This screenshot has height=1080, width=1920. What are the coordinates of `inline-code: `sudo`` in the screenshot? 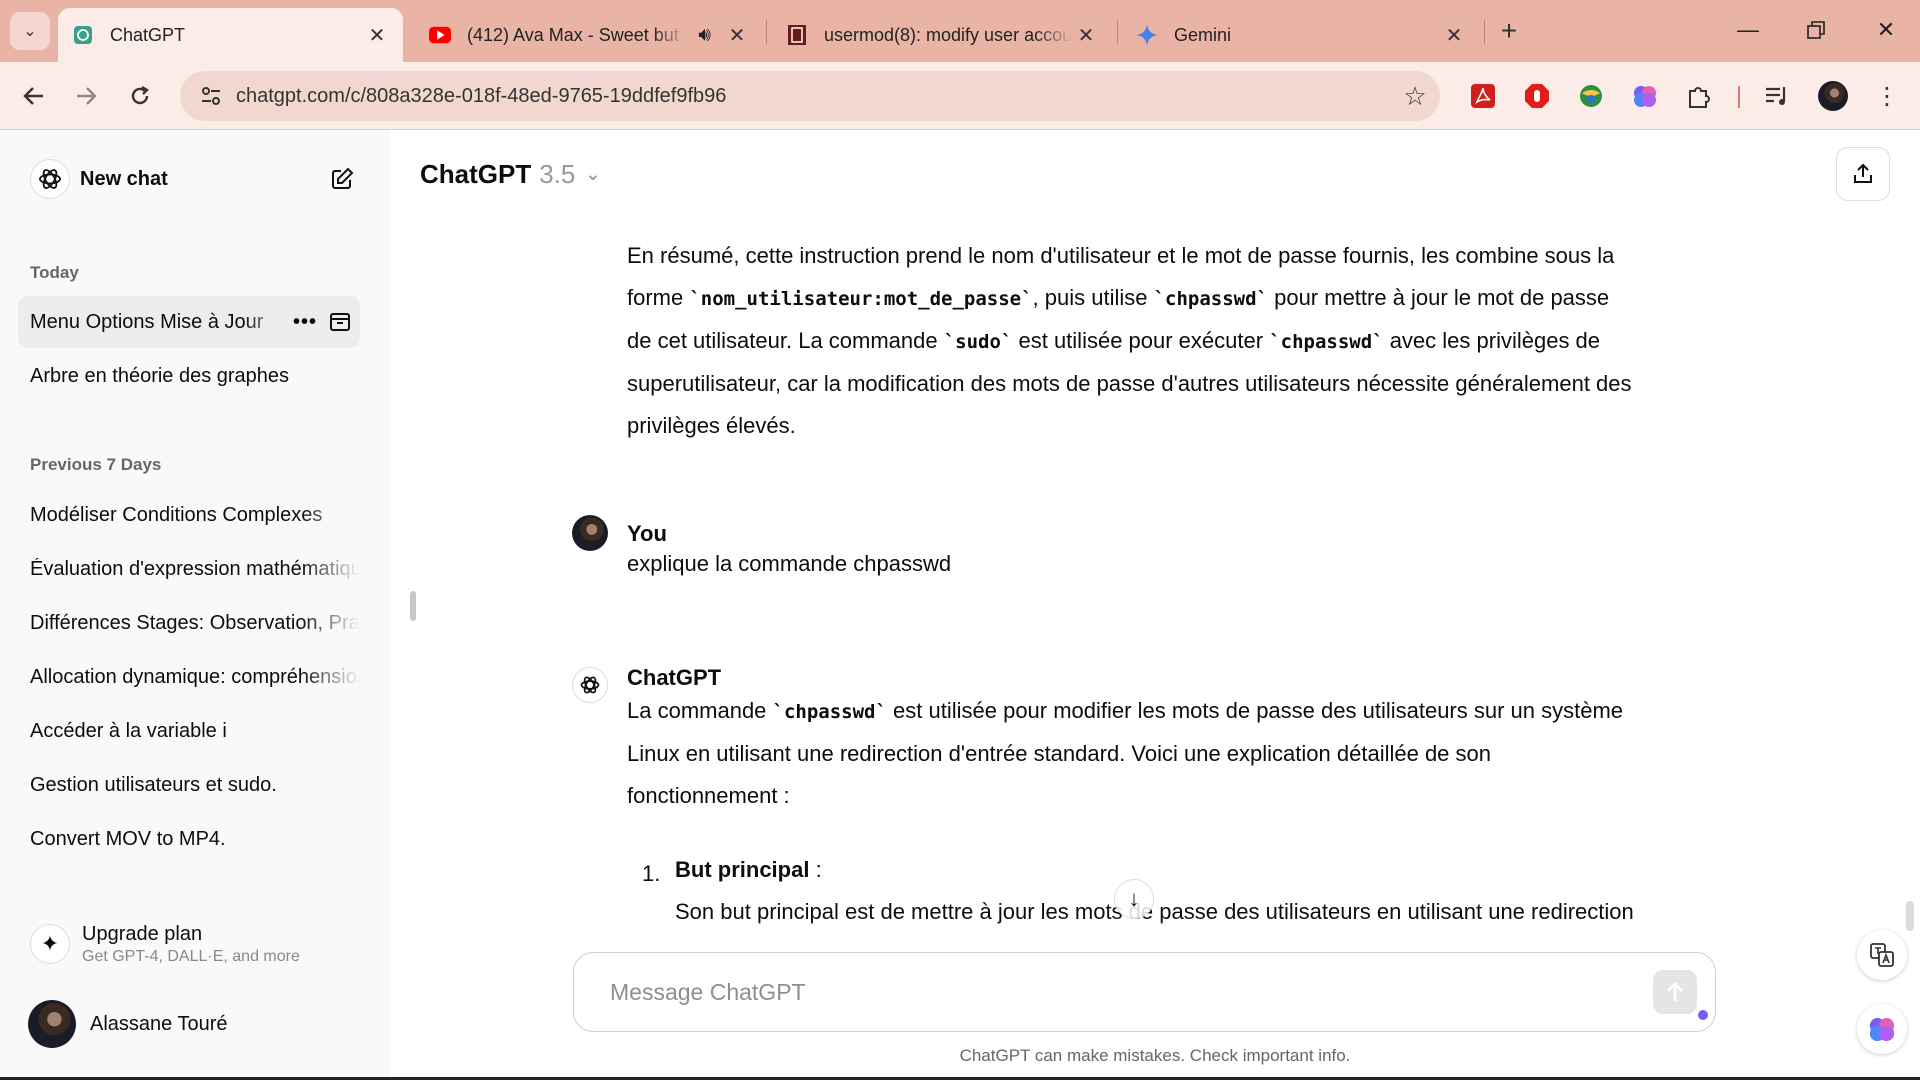 It's located at (978, 342).